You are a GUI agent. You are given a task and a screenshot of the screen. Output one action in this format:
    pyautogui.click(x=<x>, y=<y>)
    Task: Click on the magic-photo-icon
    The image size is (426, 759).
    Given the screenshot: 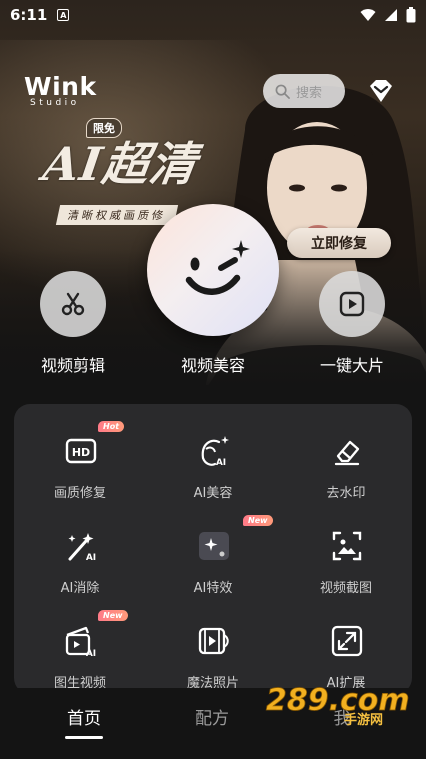 What is the action you would take?
    pyautogui.click(x=213, y=641)
    